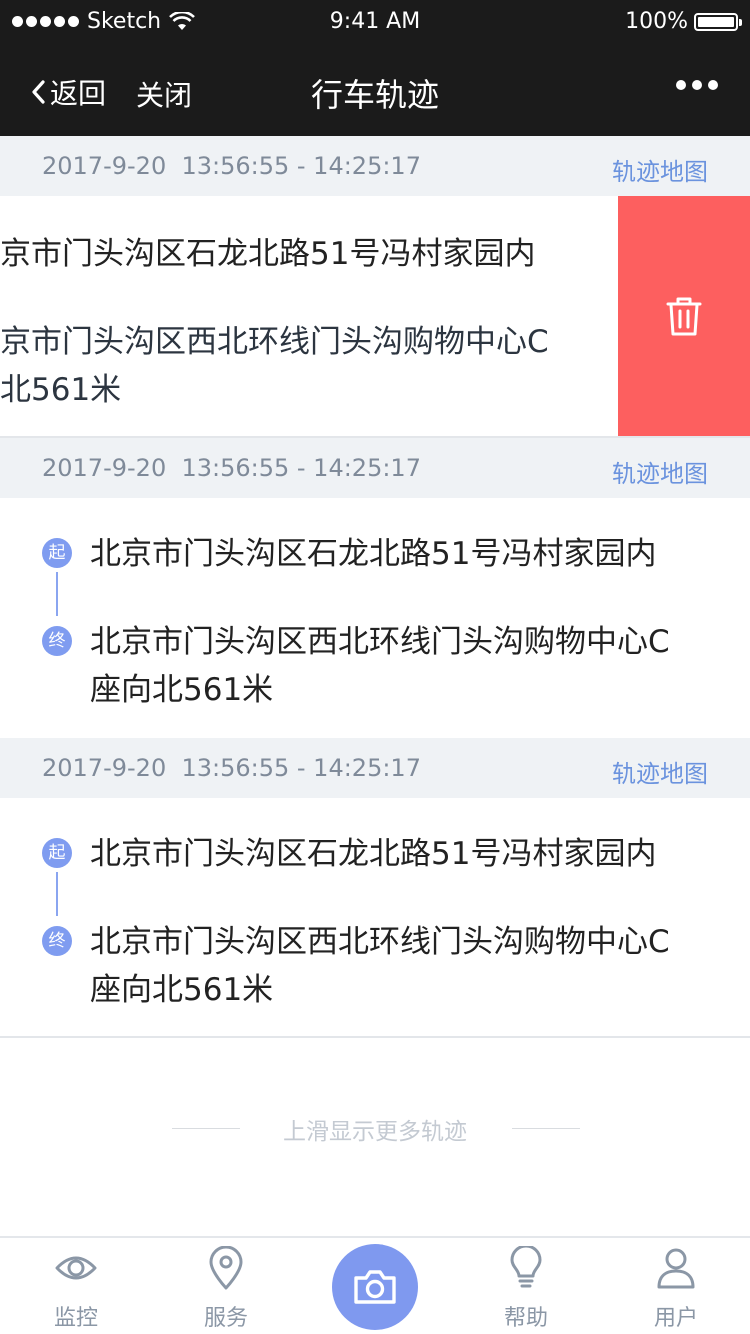 Image resolution: width=750 pixels, height=1334 pixels. Describe the element at coordinates (526, 1267) in the screenshot. I see `lightbulb-icon` at that location.